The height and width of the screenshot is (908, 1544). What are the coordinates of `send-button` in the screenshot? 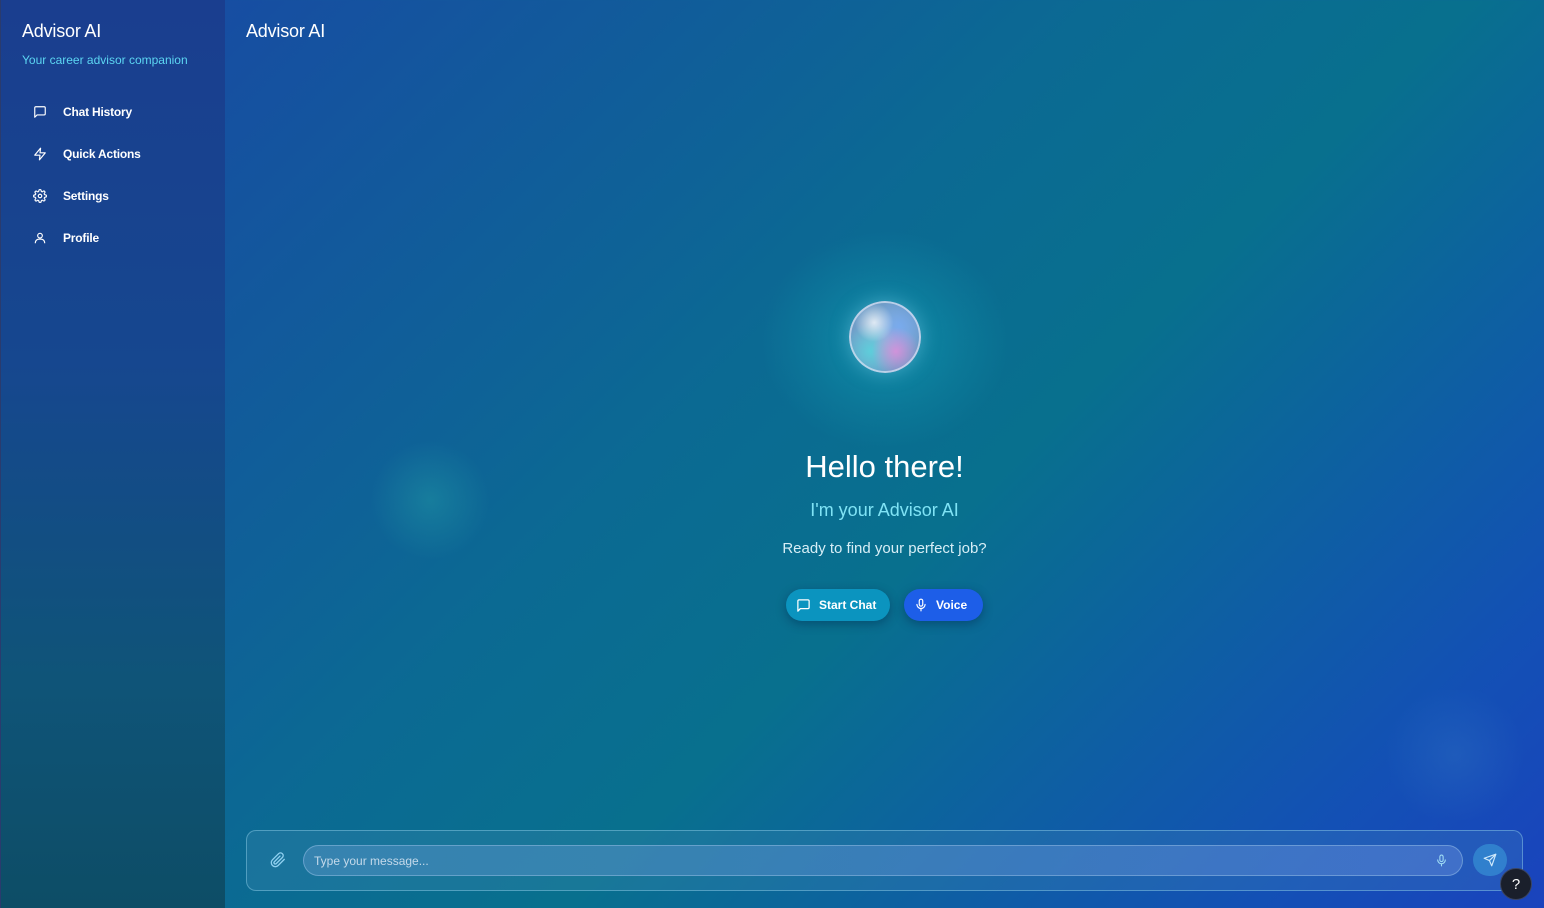 It's located at (1490, 860).